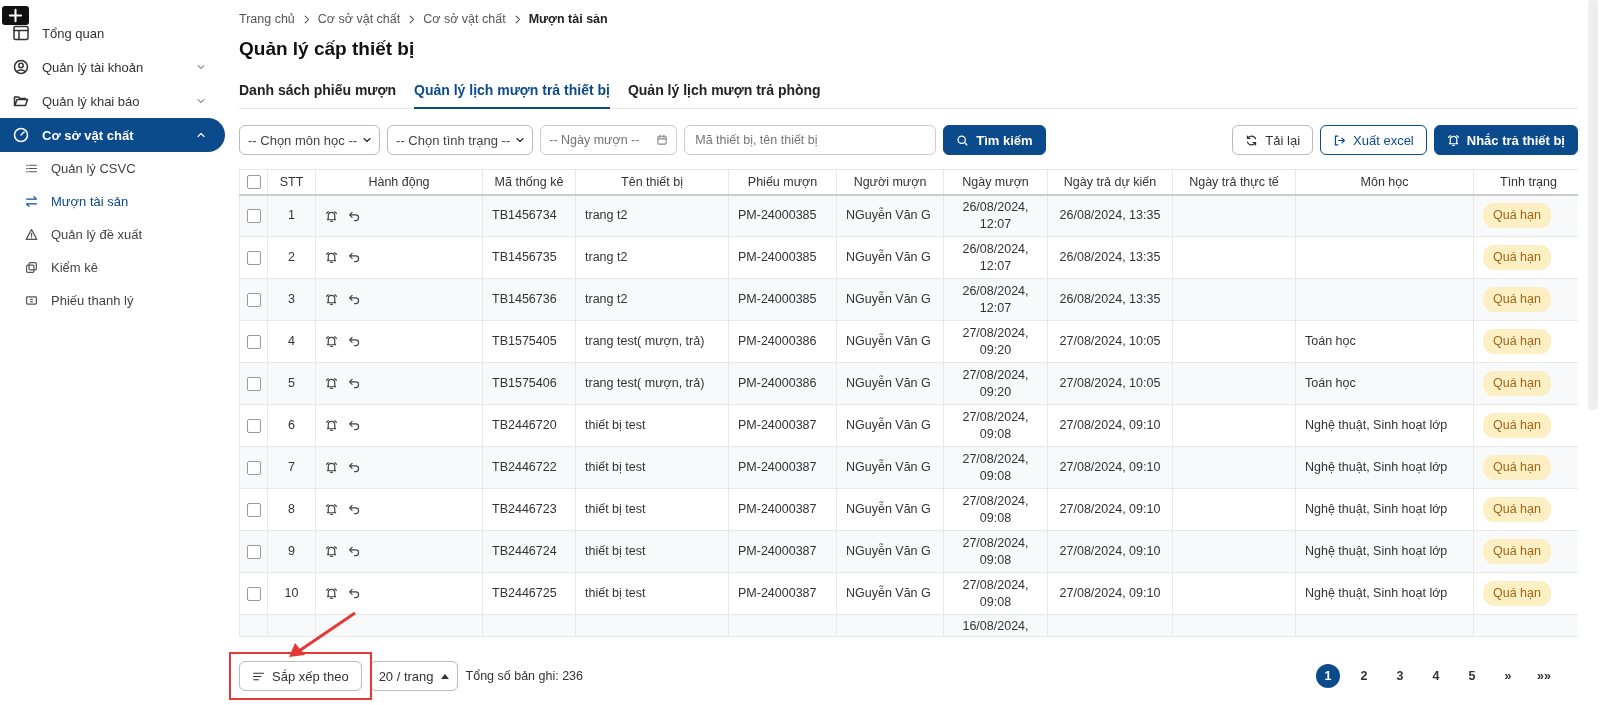 The width and height of the screenshot is (1600, 705). What do you see at coordinates (460, 140) in the screenshot?
I see `dropdown: -- Chọn tình trạng --` at bounding box center [460, 140].